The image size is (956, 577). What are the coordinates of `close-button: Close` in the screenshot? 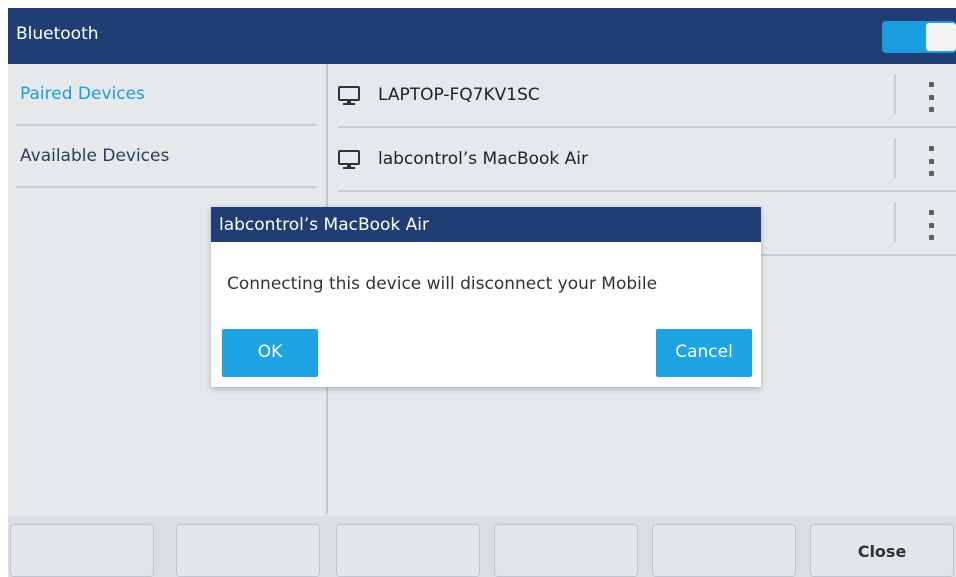 It's located at (882, 550).